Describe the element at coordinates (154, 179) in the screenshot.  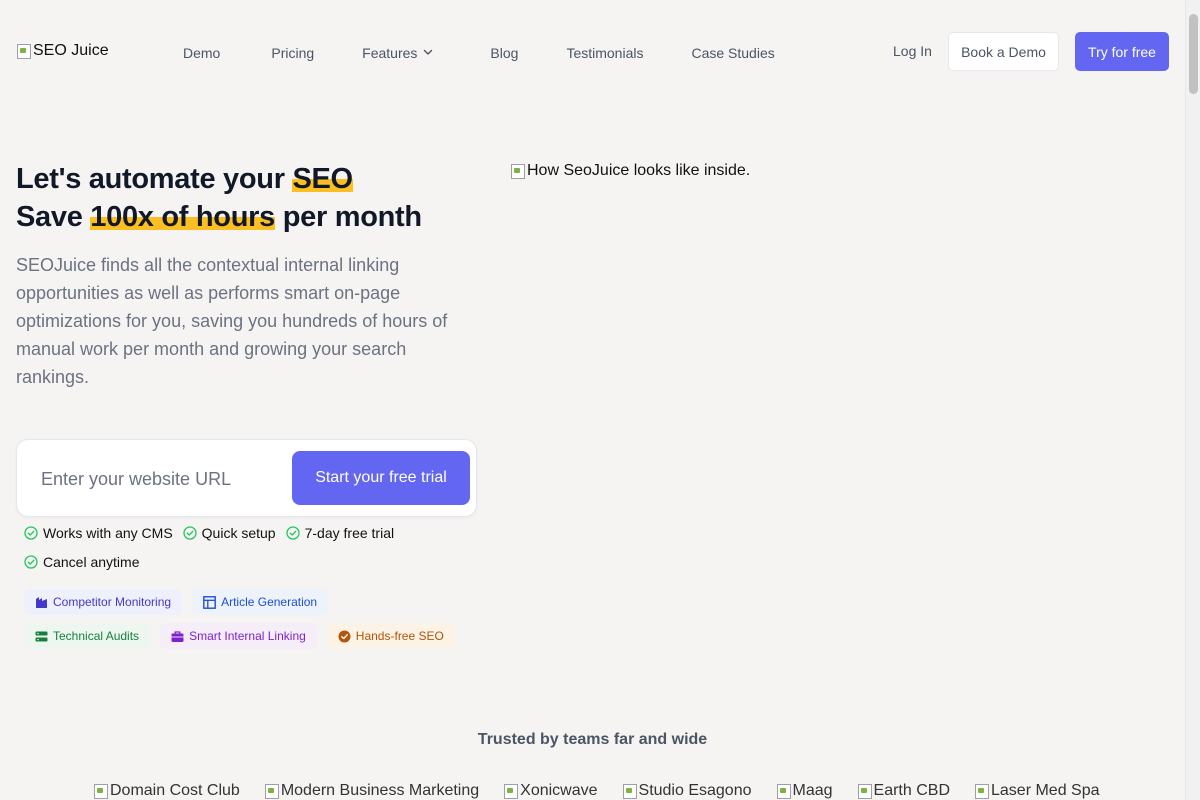
I see `hero-title-line1-prefix: Let's automate your` at that location.